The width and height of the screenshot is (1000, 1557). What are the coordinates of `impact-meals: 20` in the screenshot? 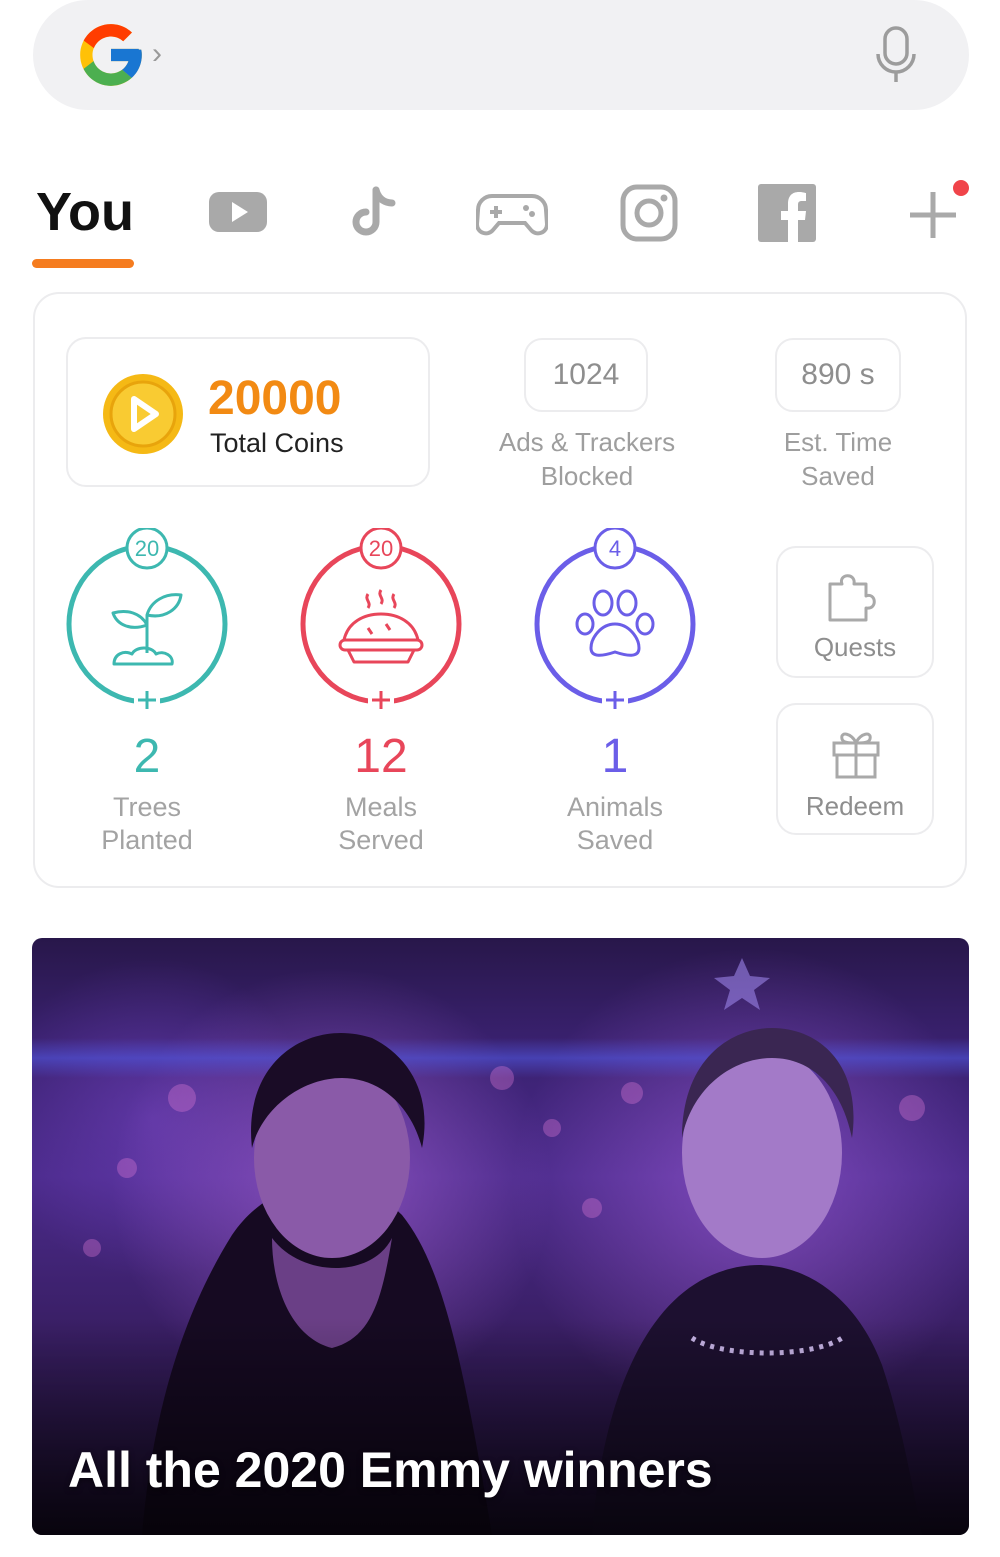 It's located at (381, 623).